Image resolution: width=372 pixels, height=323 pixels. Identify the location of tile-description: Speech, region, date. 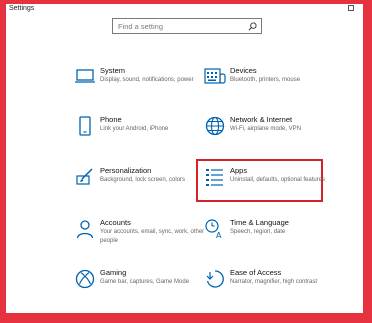
(258, 232).